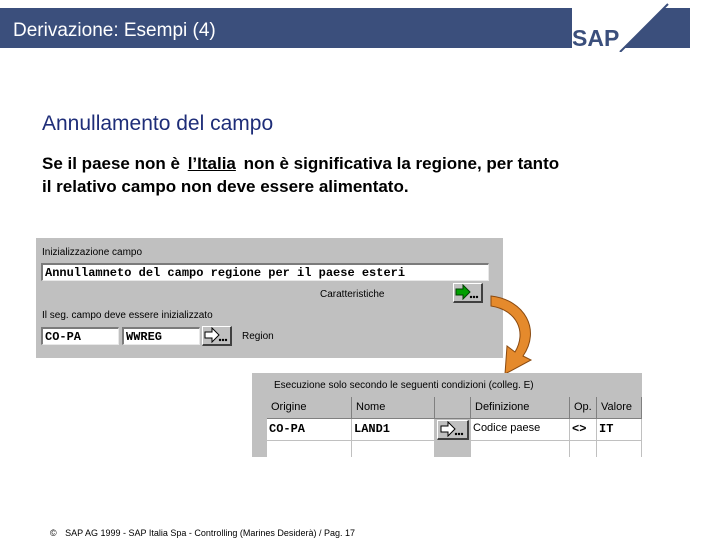  I want to click on seg-label: Il seg. campo deve essere inizializzato, so click(127, 315).